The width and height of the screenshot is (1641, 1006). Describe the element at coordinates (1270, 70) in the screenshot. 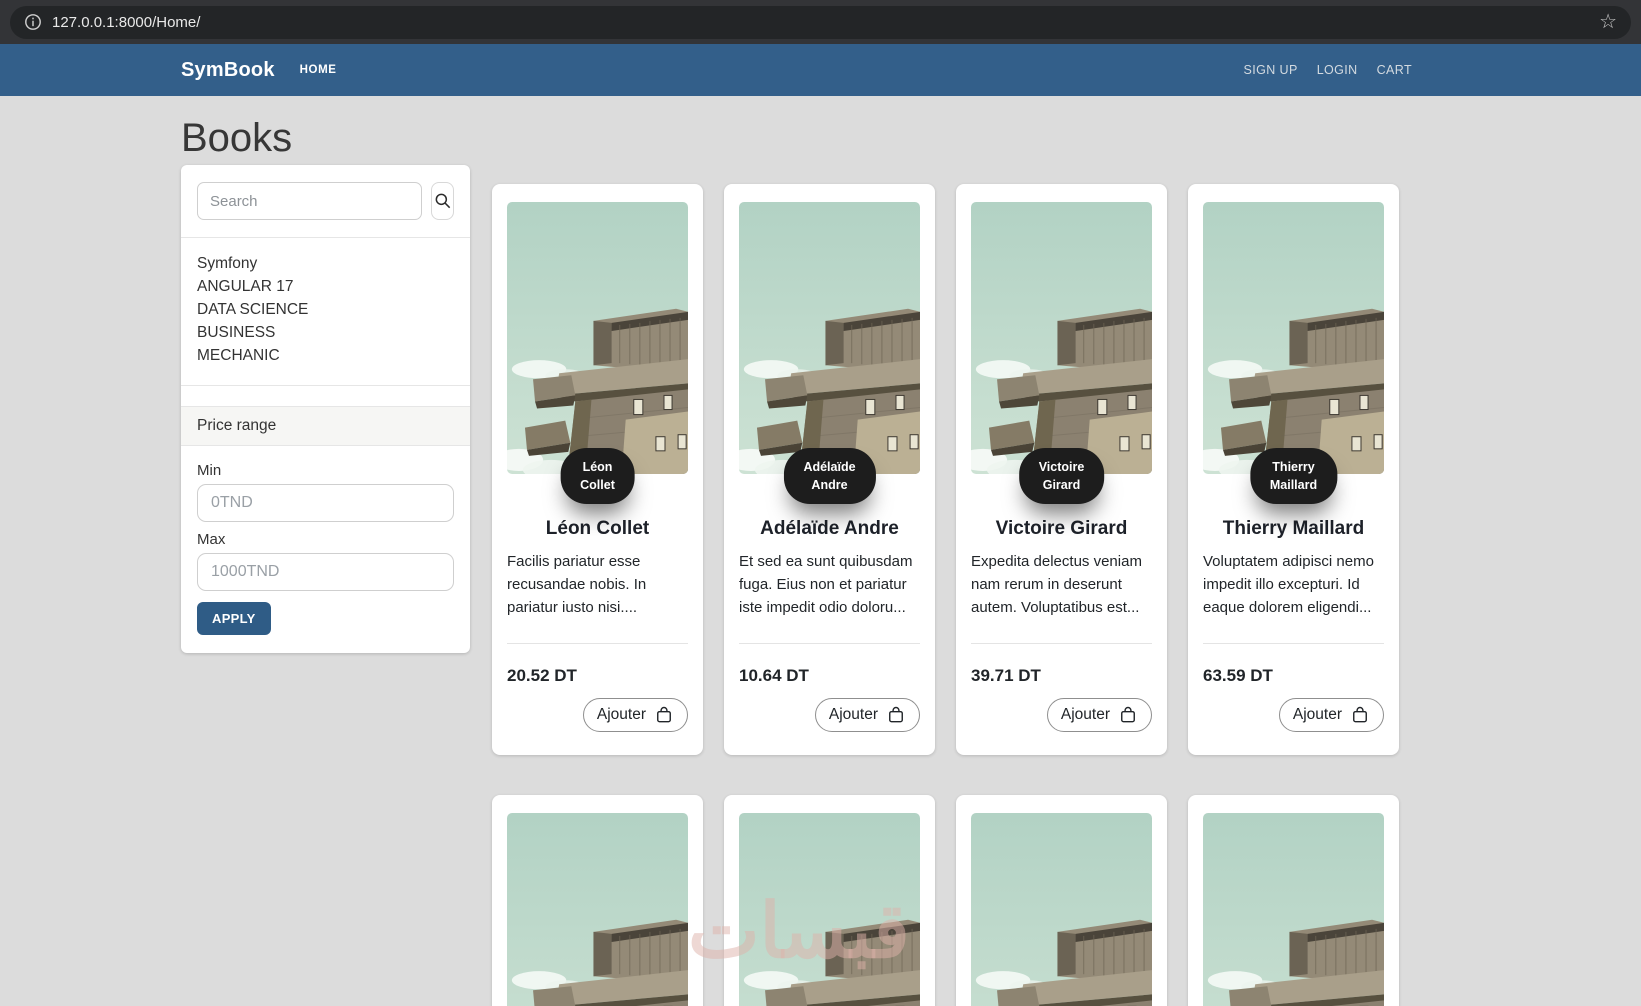

I see `nav-link-signup: SIGN UP` at that location.